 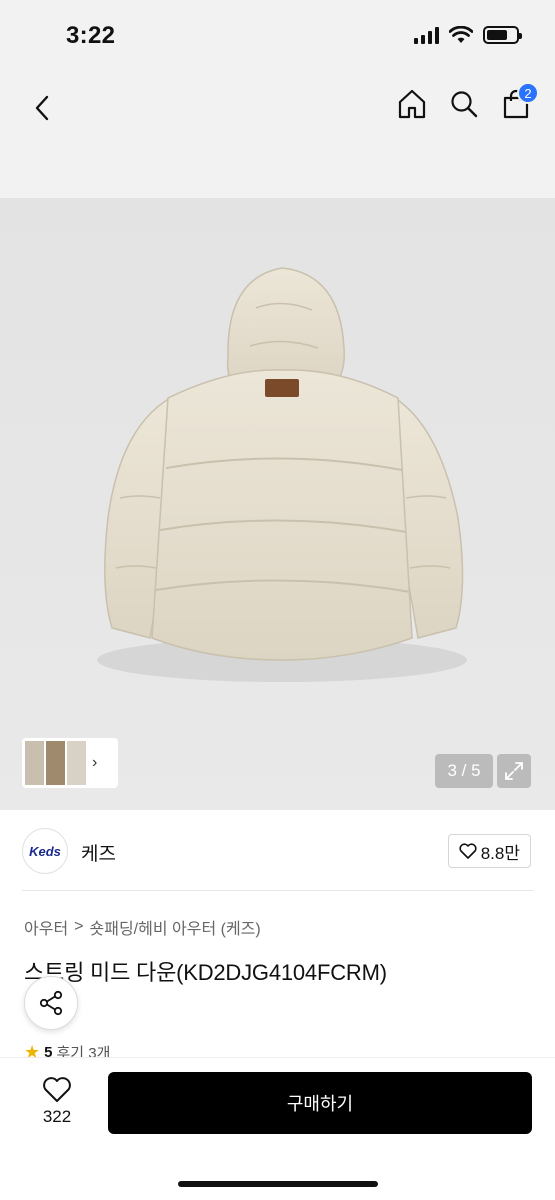 I want to click on thumbnail-strip: ›, so click(x=70, y=763).